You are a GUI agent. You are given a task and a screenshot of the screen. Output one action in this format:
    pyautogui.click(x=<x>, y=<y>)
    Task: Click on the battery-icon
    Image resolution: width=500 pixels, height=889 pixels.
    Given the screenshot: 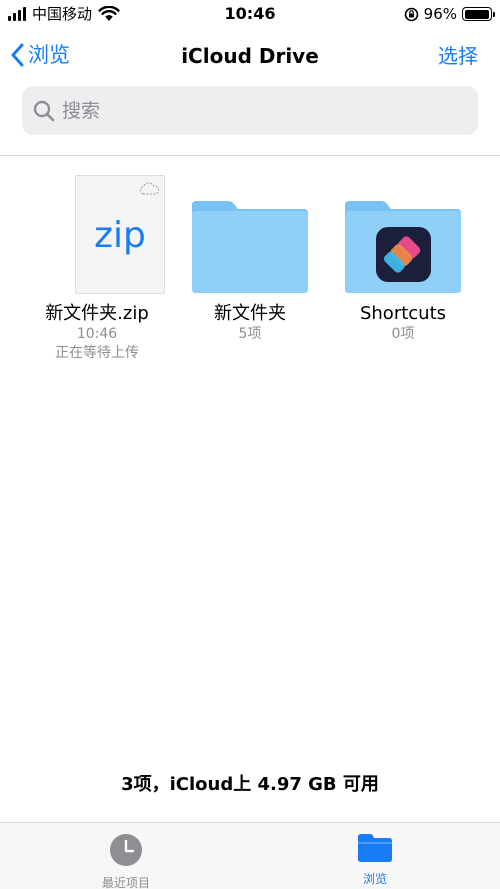 What is the action you would take?
    pyautogui.click(x=478, y=14)
    